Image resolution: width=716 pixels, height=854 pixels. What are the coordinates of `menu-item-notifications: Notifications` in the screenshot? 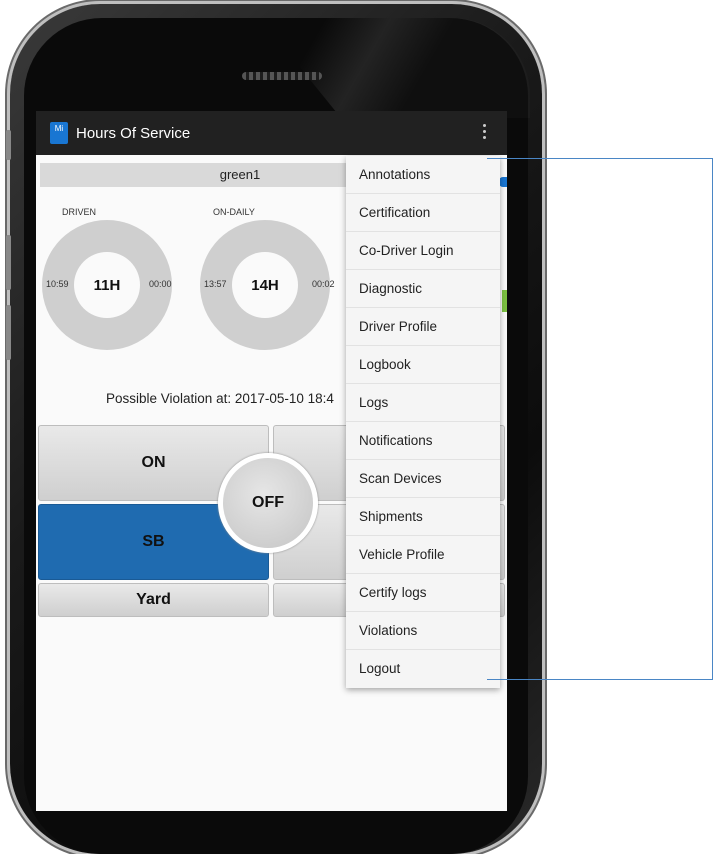 It's located at (423, 441).